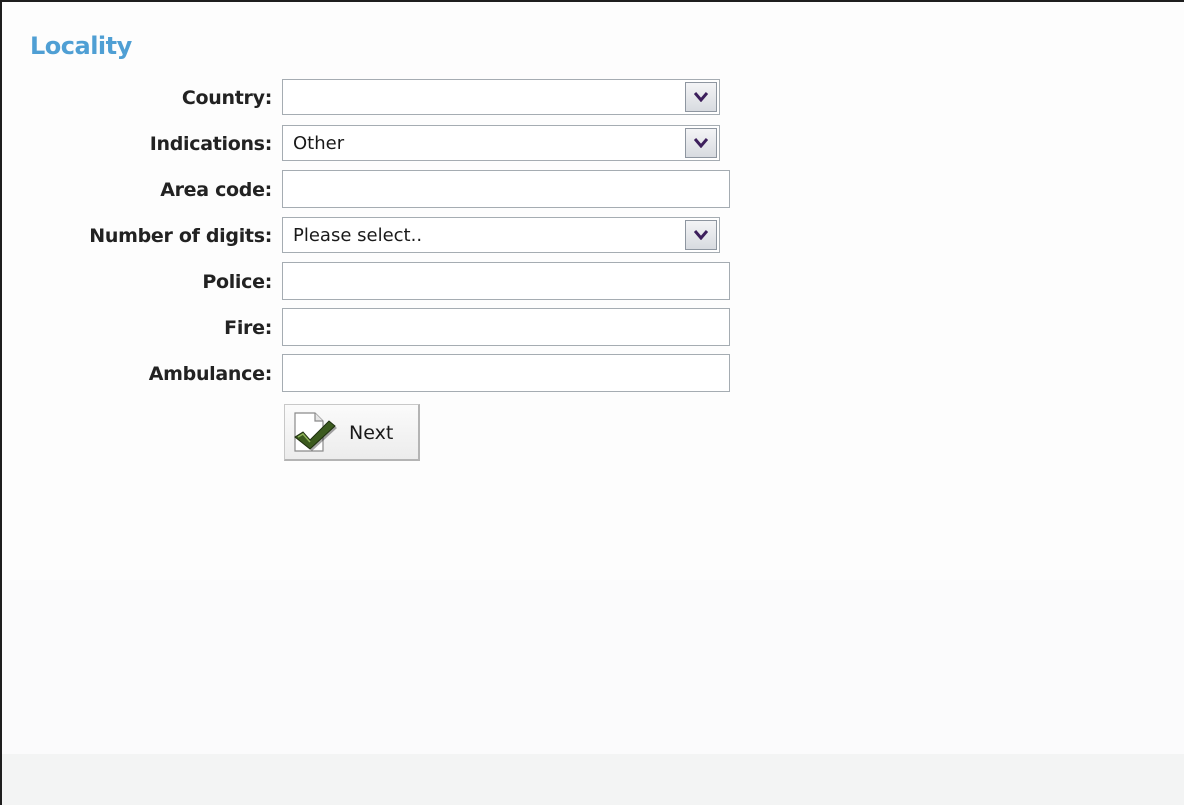  Describe the element at coordinates (226, 98) in the screenshot. I see `country-label: Country:` at that location.